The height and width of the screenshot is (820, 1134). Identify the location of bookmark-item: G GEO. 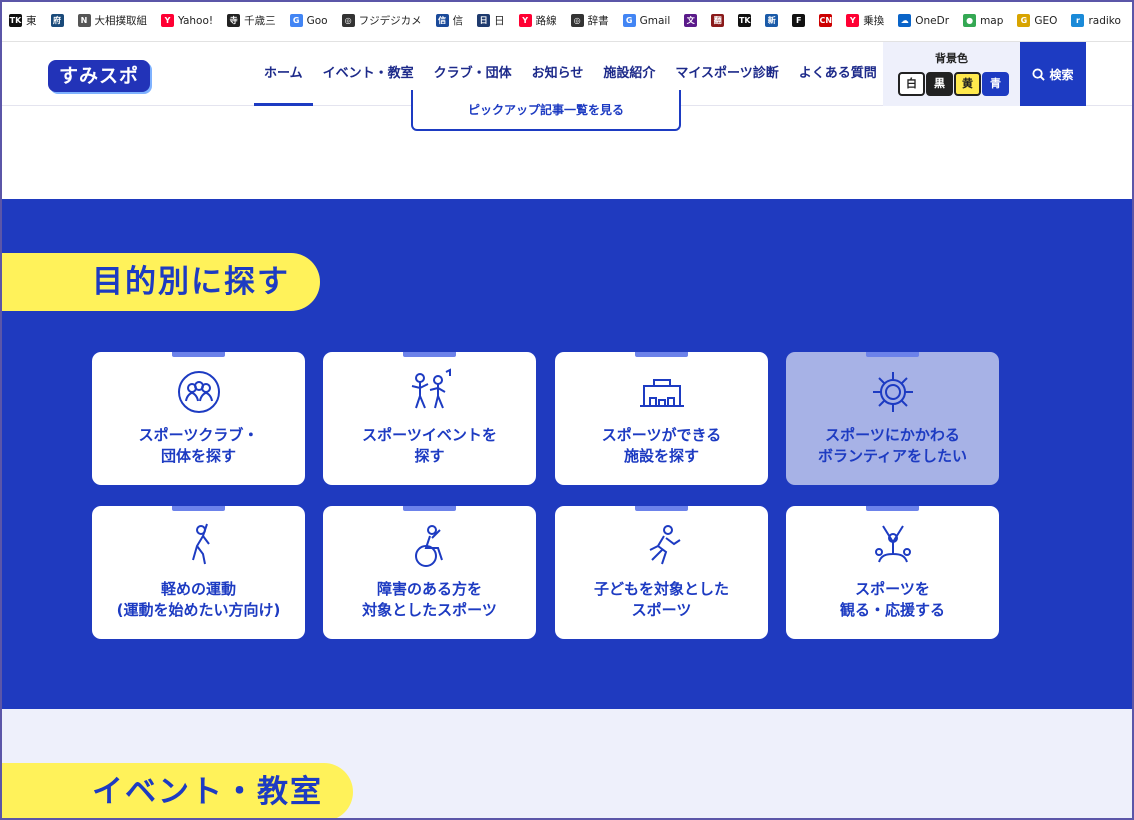
(1037, 20).